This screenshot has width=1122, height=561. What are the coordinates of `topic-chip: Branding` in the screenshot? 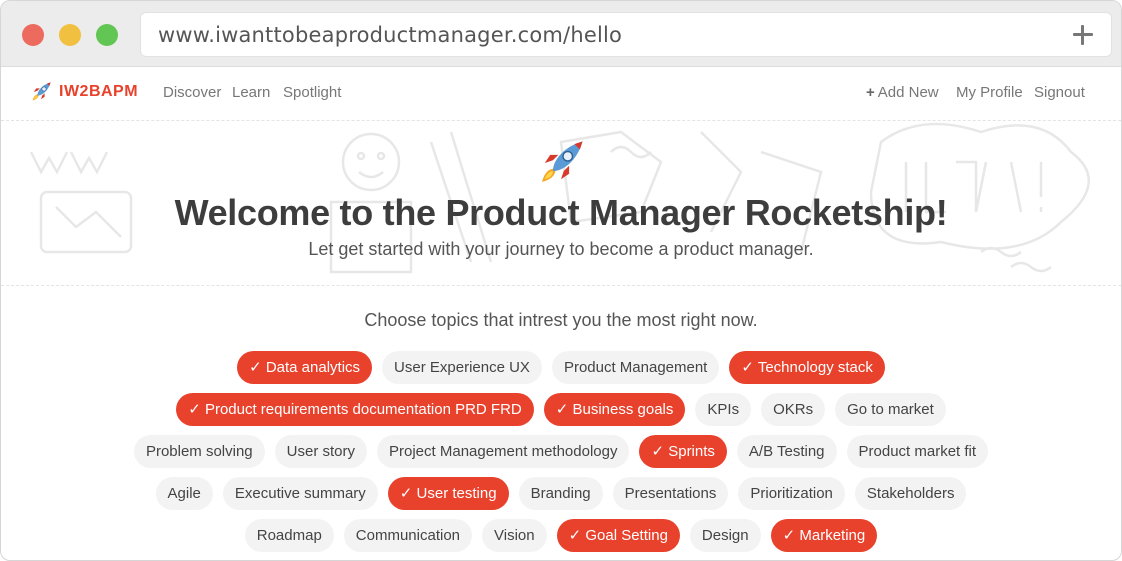 It's located at (560, 493).